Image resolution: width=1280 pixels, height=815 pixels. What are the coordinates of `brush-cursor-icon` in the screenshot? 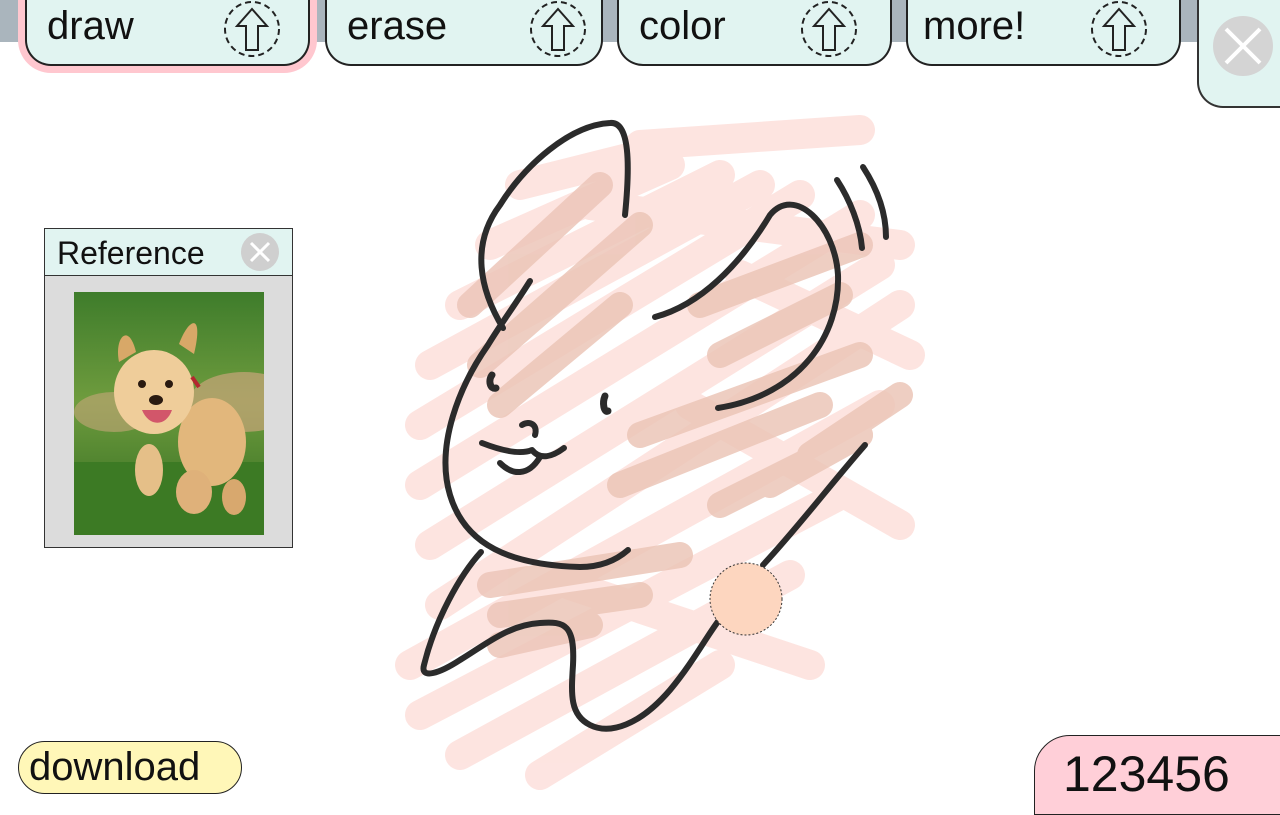 It's located at (746, 599).